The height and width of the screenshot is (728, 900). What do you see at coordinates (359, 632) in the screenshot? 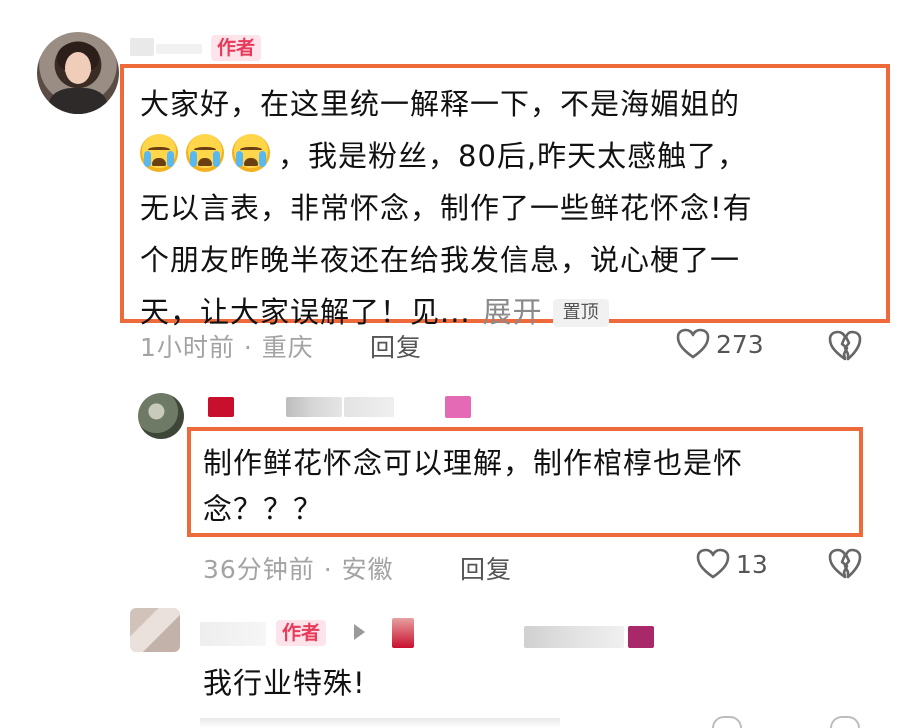
I see `reply-arrow-icon` at bounding box center [359, 632].